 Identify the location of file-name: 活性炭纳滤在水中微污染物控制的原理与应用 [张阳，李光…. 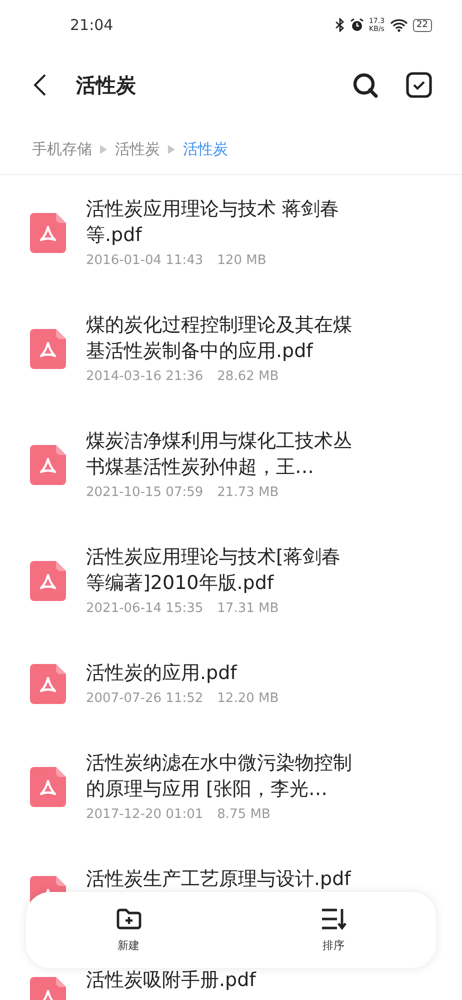
(222, 776).